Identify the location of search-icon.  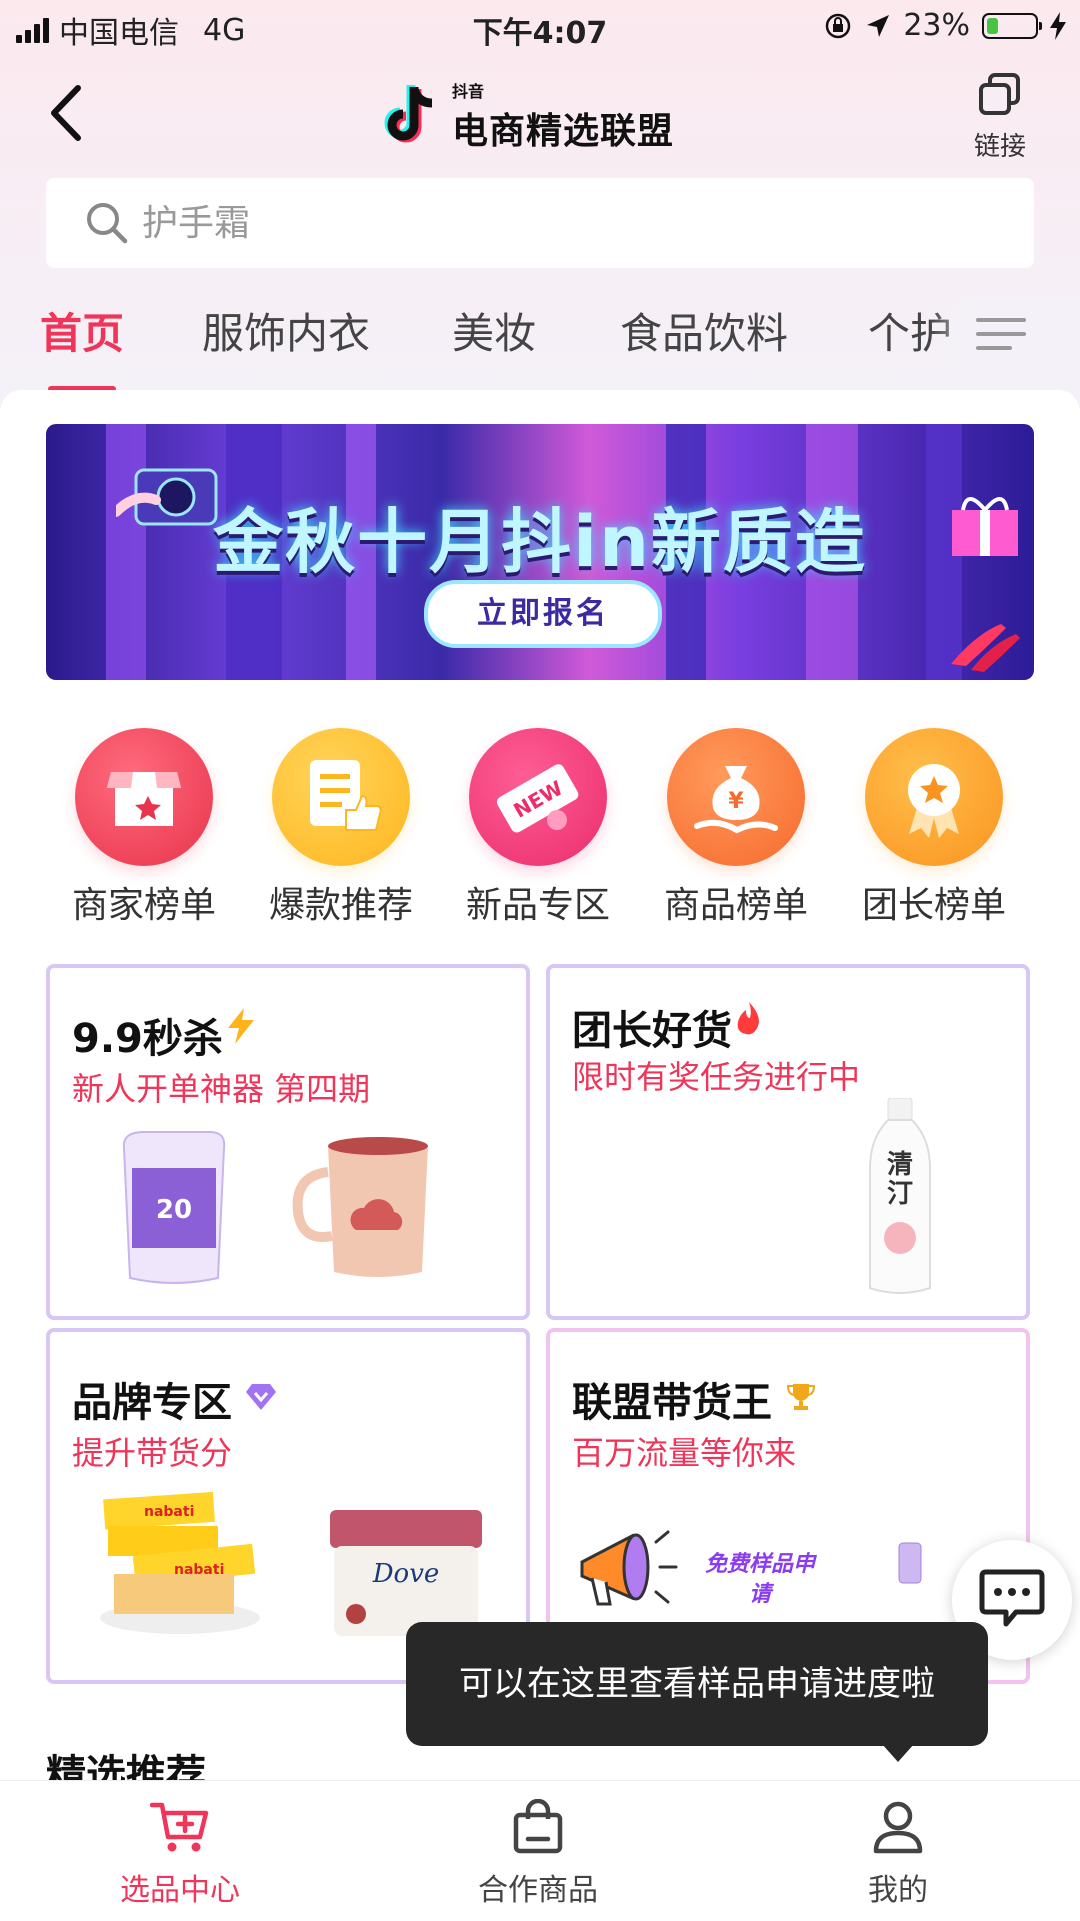
(107, 223).